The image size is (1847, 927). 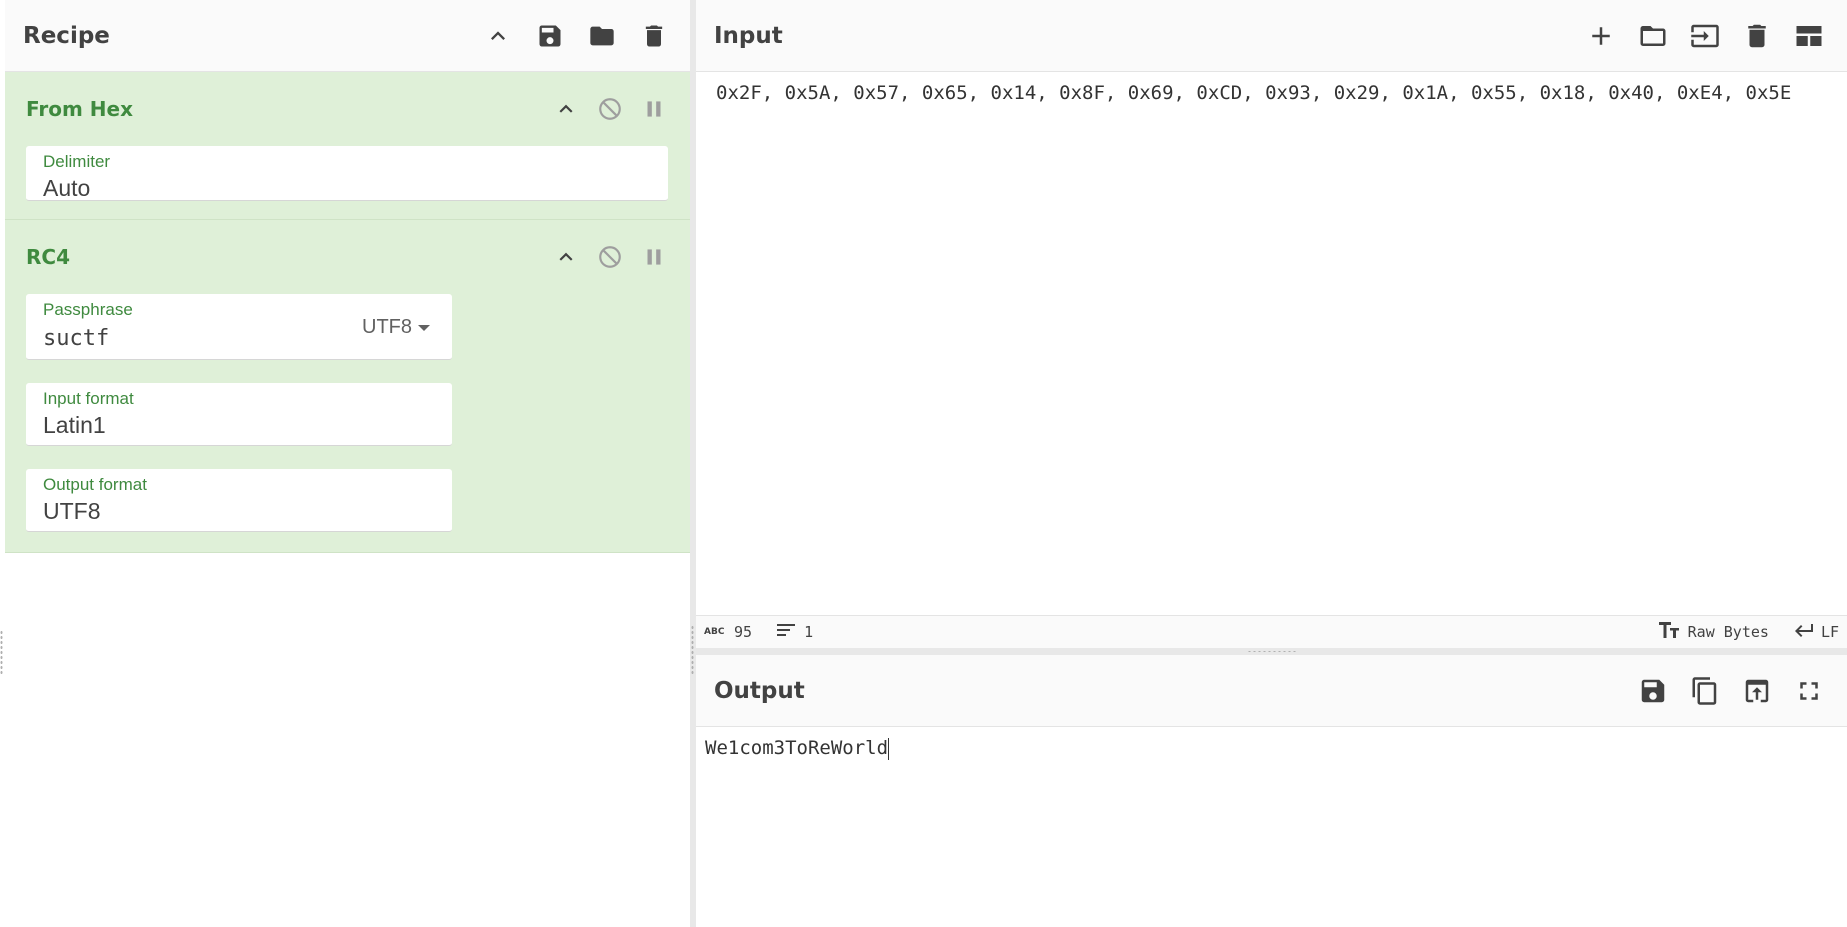 What do you see at coordinates (889, 748) in the screenshot?
I see `text-cursor` at bounding box center [889, 748].